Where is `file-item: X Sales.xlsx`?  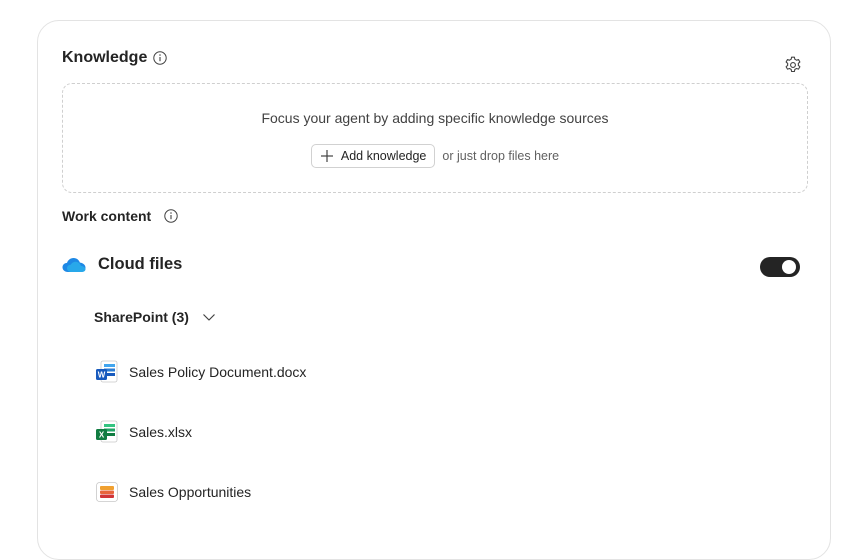
file-item: X Sales.xlsx is located at coordinates (143, 432).